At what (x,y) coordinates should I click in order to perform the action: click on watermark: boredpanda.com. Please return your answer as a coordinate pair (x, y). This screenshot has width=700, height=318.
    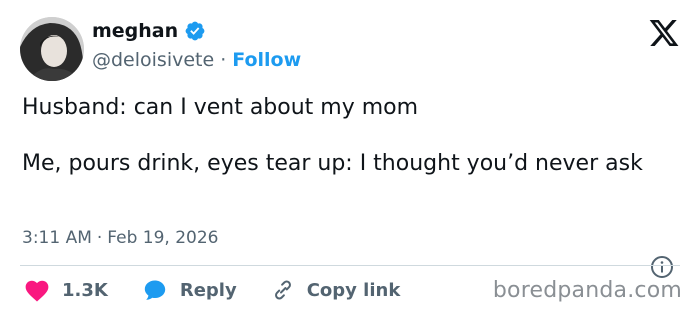
    Looking at the image, I should click on (587, 290).